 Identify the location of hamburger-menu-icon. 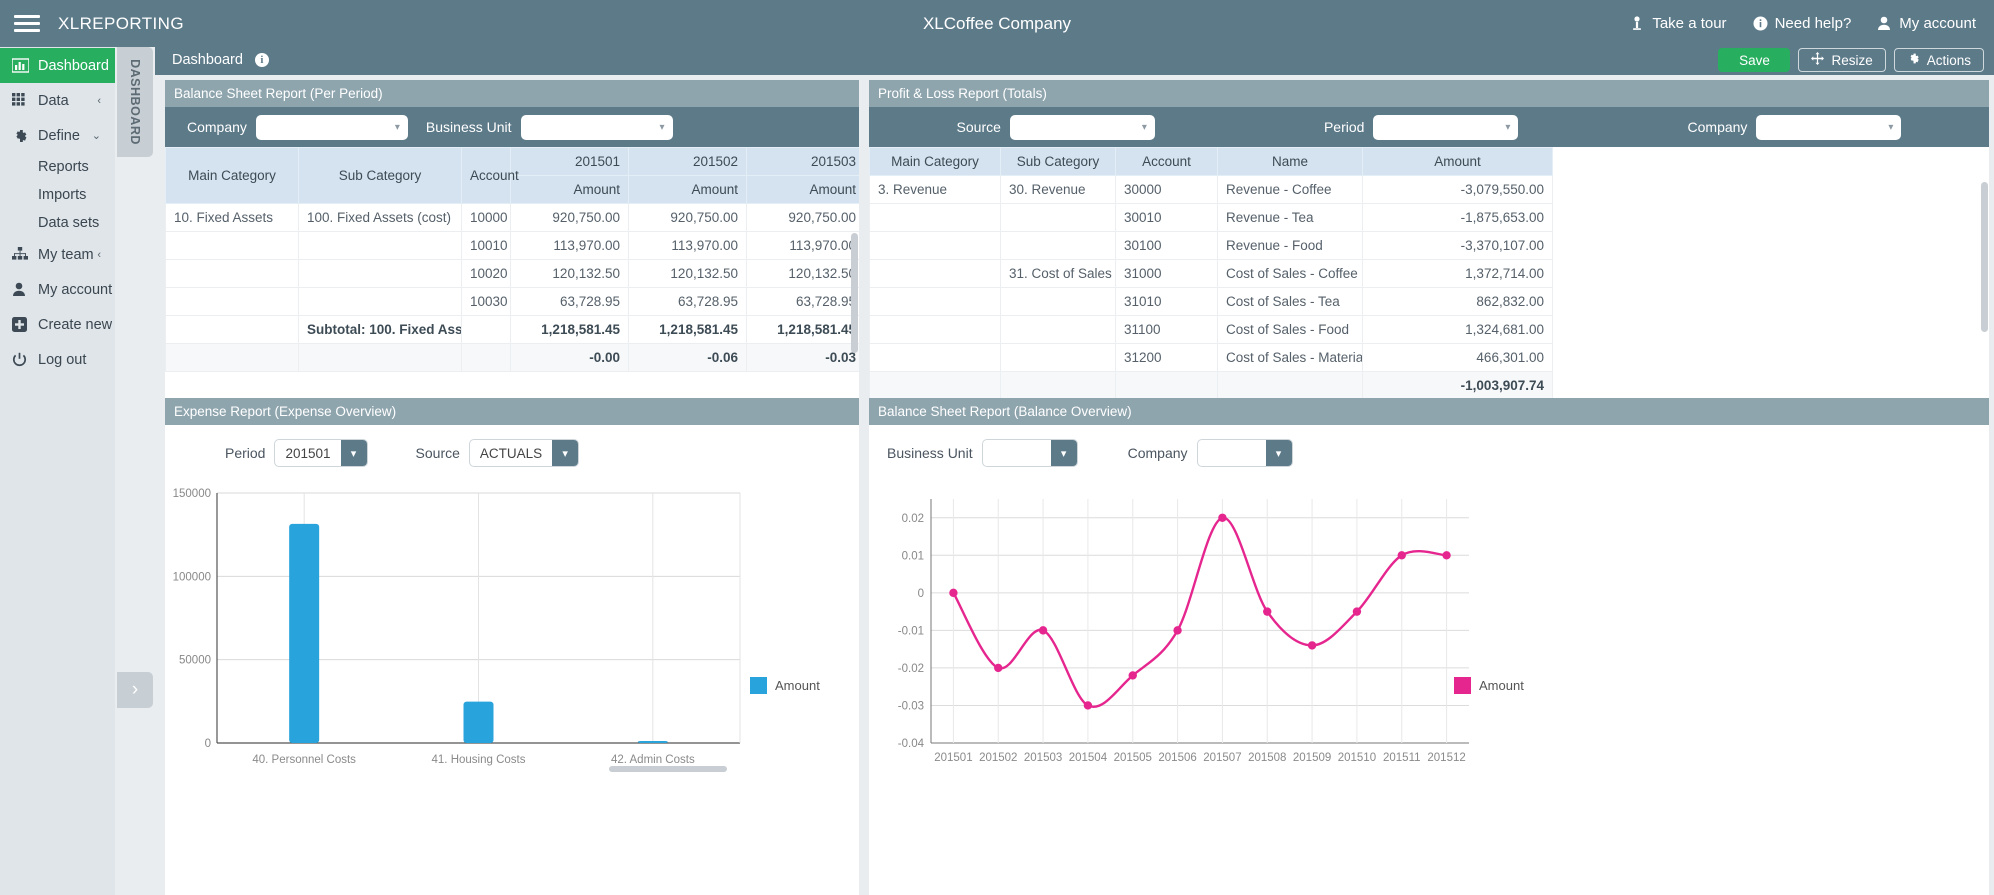
(27, 23).